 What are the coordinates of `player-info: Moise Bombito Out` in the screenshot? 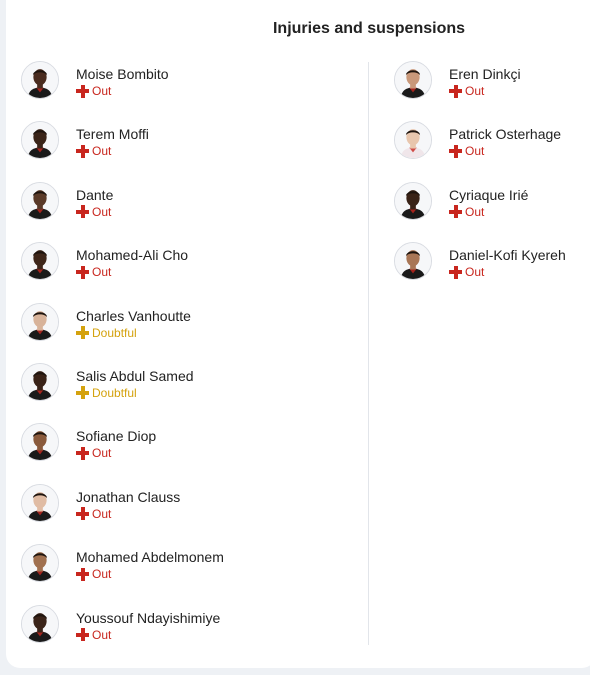 It's located at (122, 79).